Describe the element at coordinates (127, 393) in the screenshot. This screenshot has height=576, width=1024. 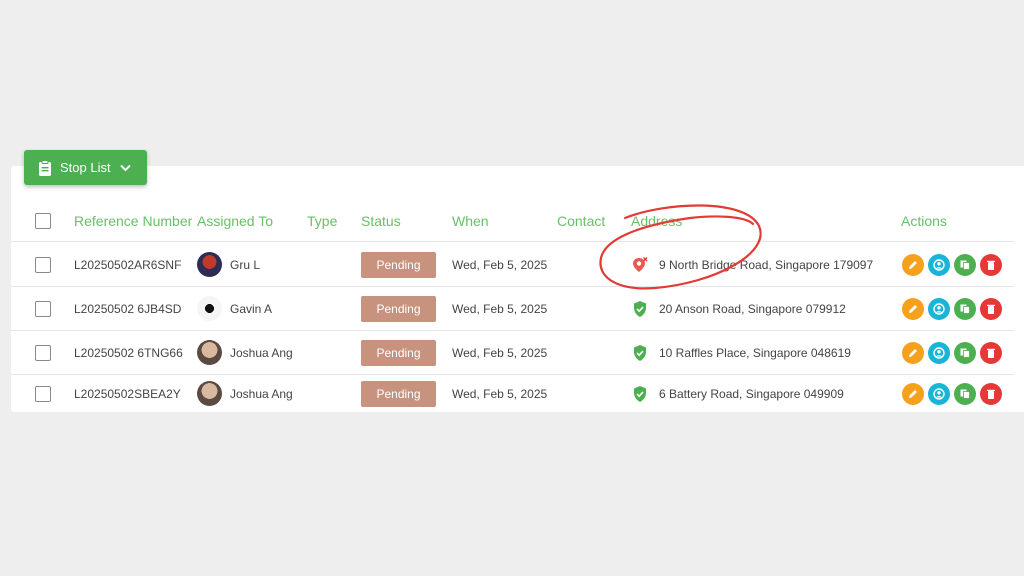
I see `reference-number: L20250502SBEA2Y` at that location.